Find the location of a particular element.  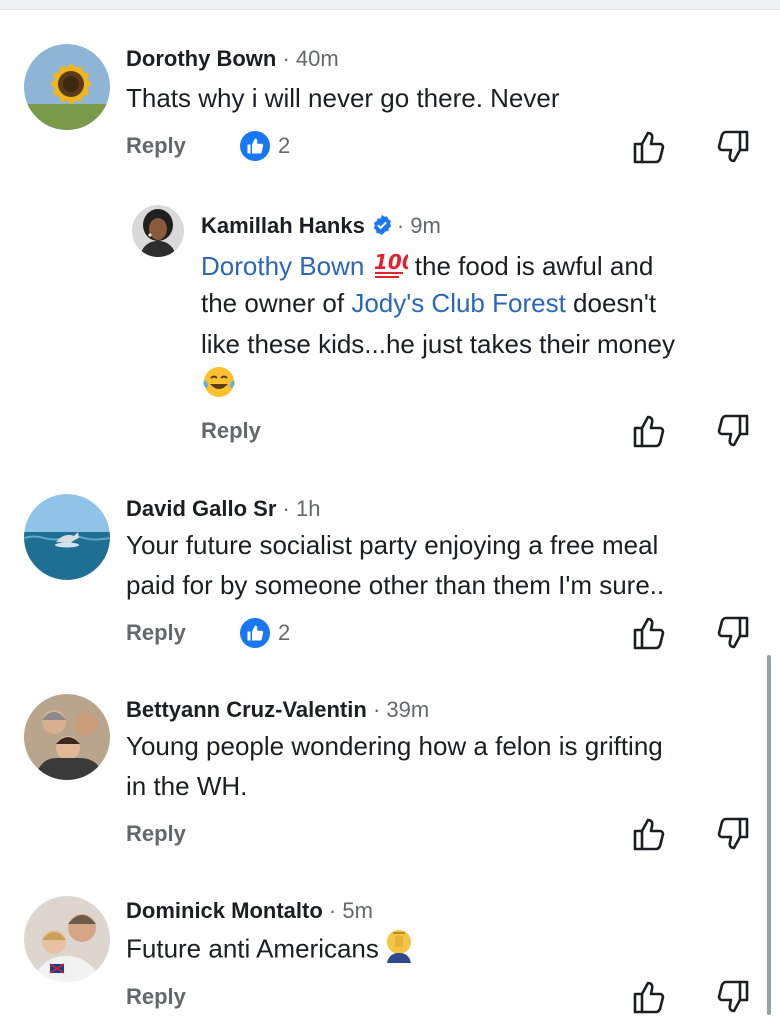

text-segment: the owner of is located at coordinates (276, 303).